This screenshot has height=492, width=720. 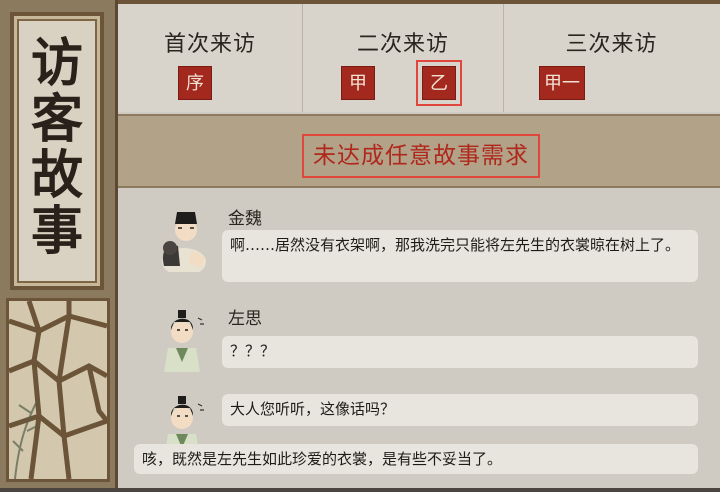 I want to click on lattice-window-decoration, so click(x=58, y=390).